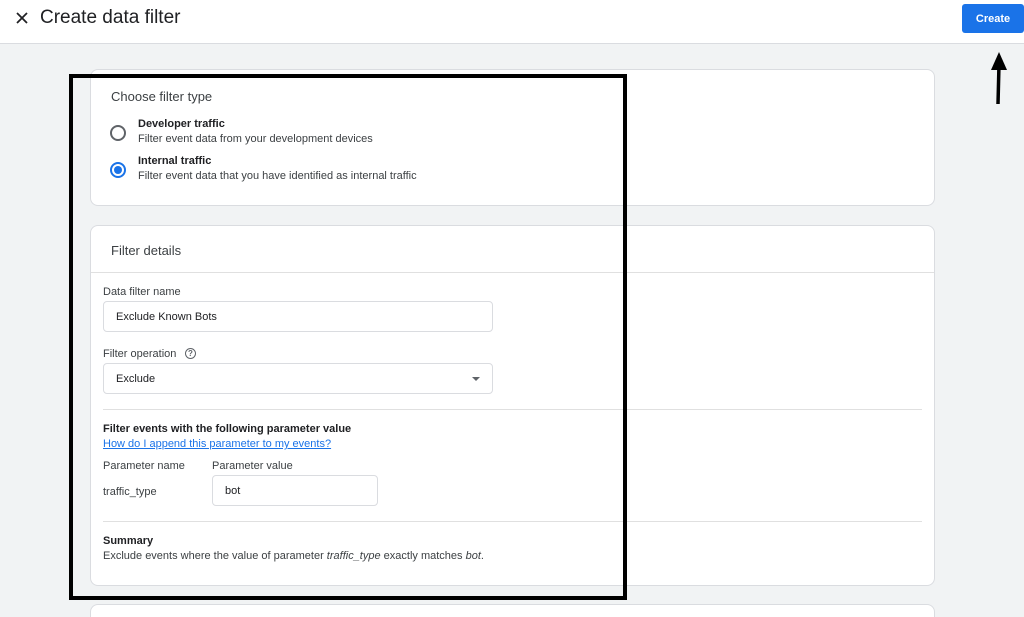 Image resolution: width=1024 pixels, height=617 pixels. What do you see at coordinates (298, 378) in the screenshot?
I see `filter-operation-select: Exclude` at bounding box center [298, 378].